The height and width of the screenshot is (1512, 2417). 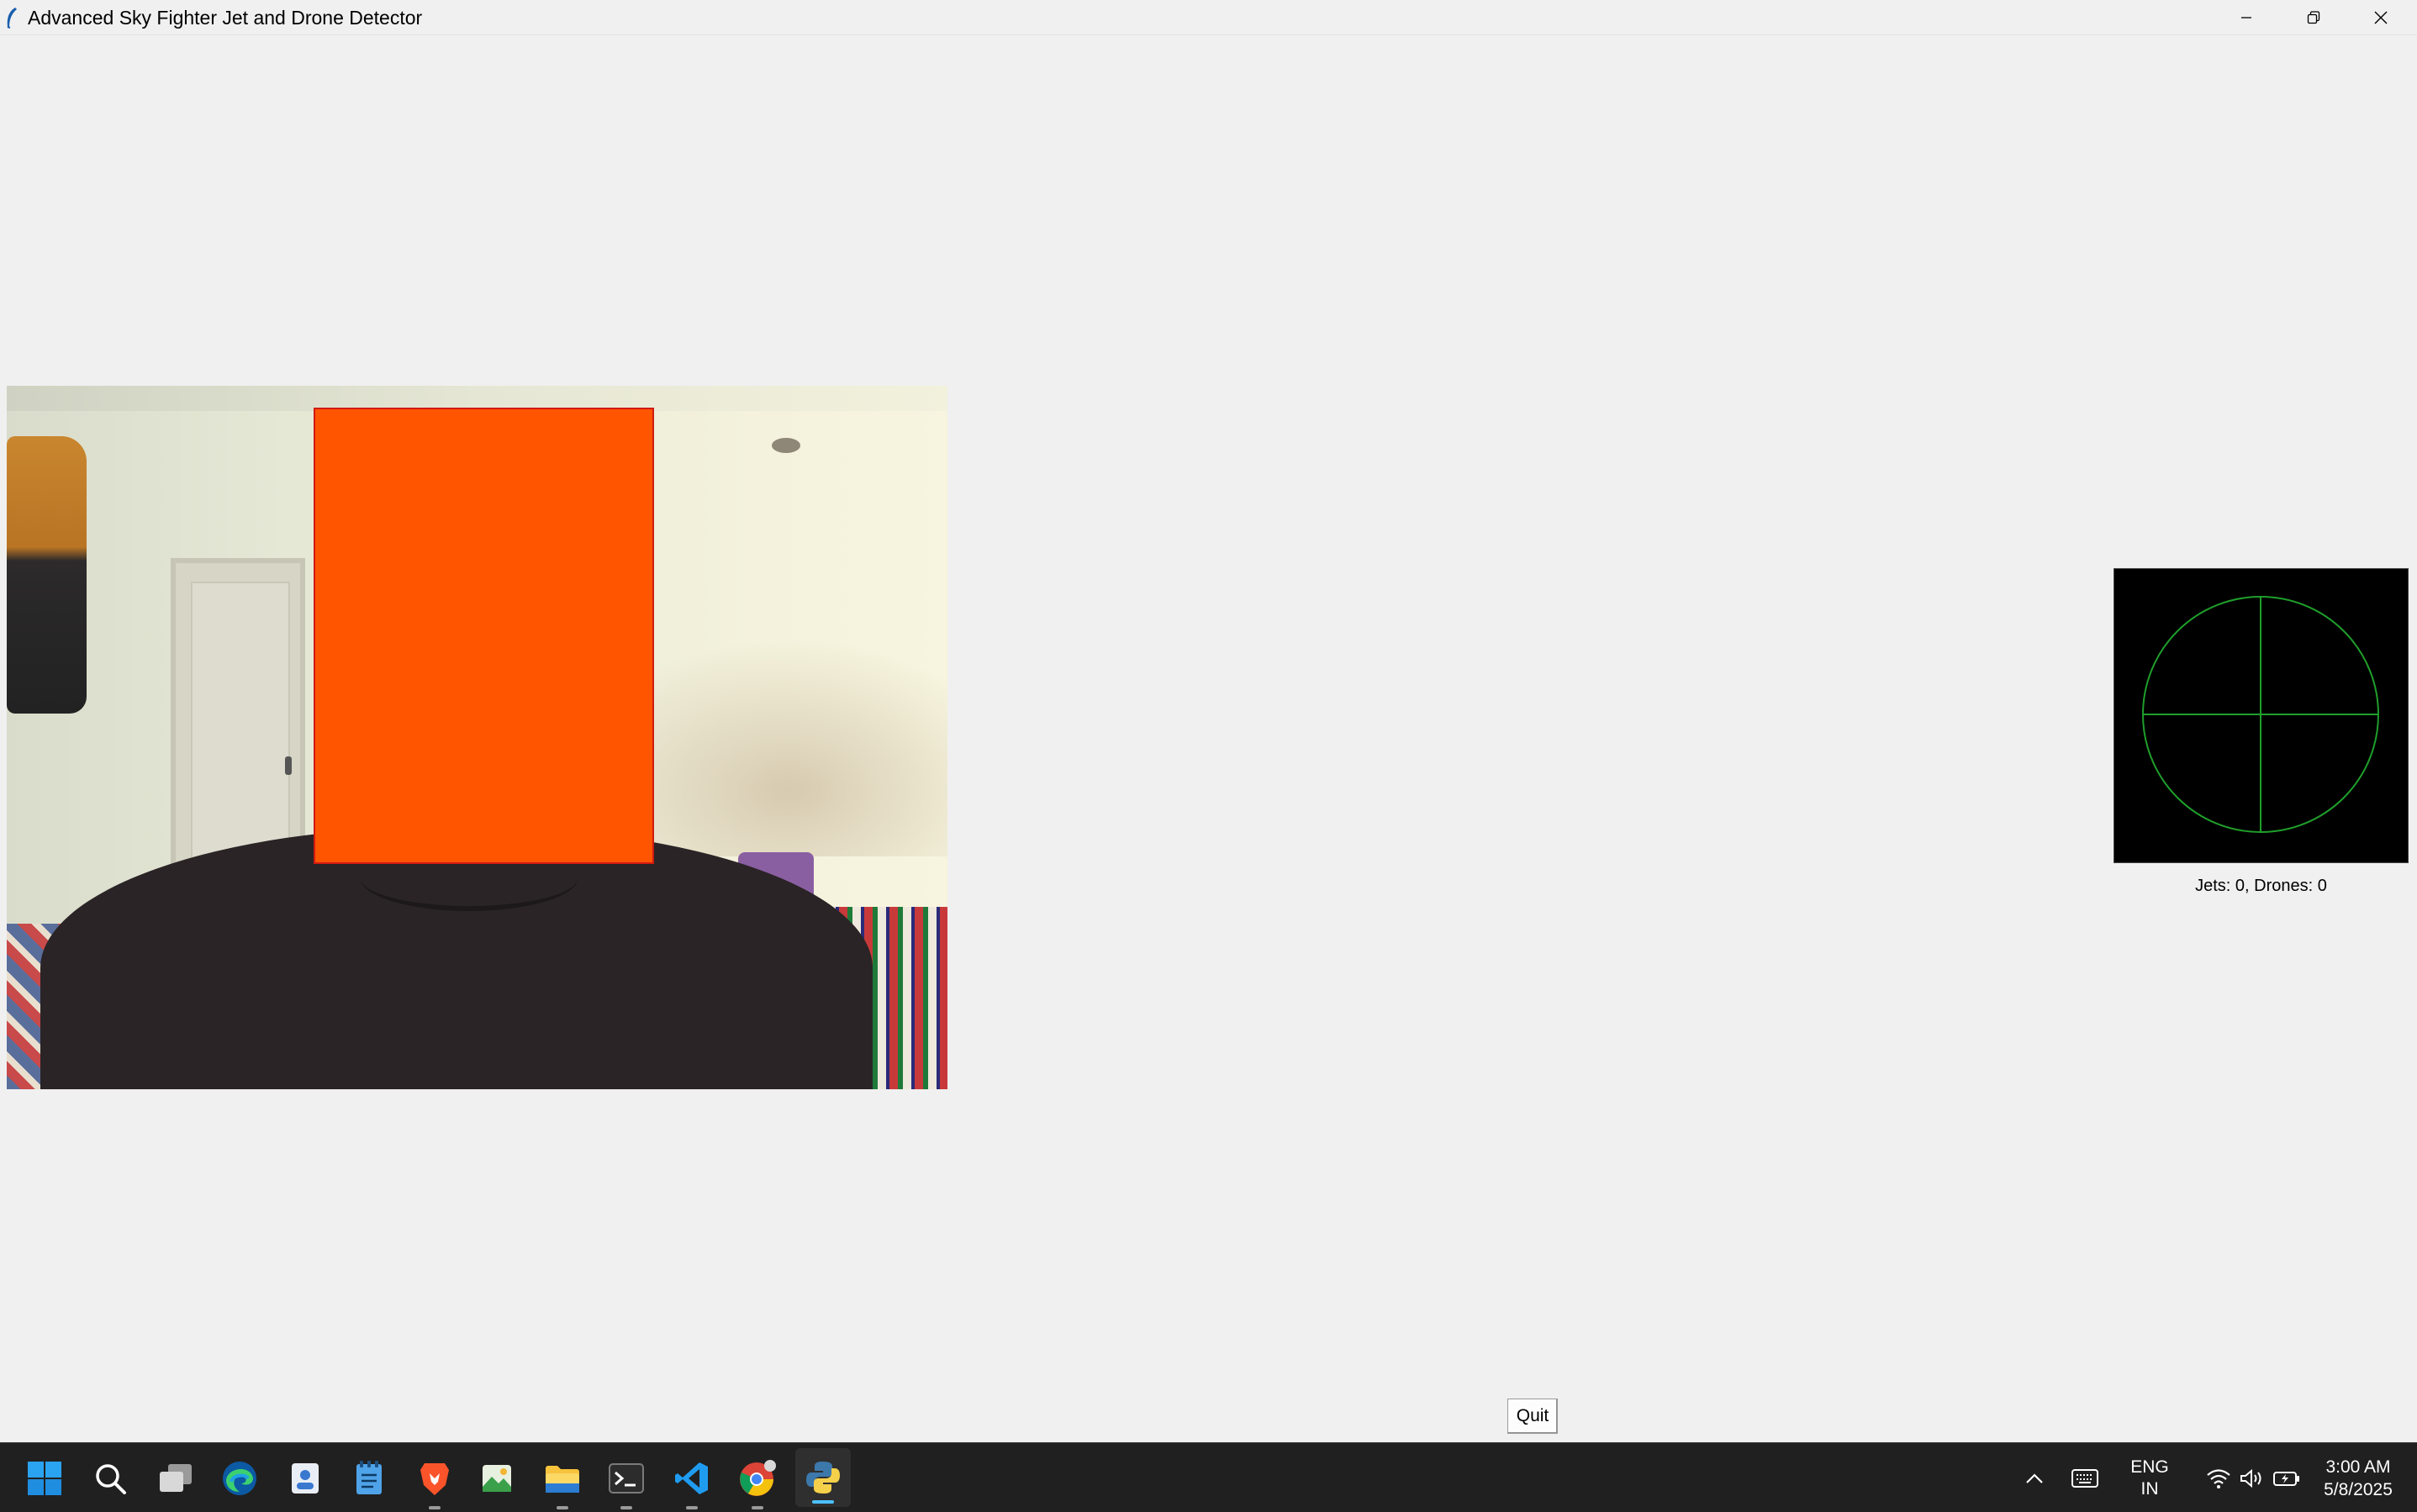 What do you see at coordinates (786, 445) in the screenshot?
I see `feed-wall-insect` at bounding box center [786, 445].